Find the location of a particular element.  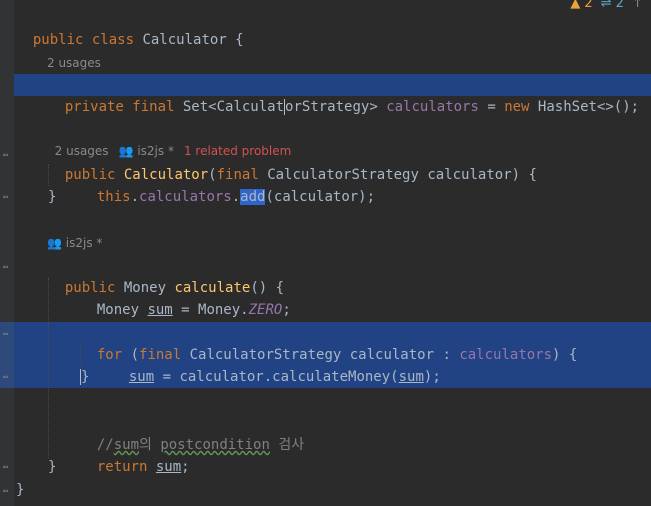

code-line-sum-init: Money sum = Money.ZERO; is located at coordinates (185, 297).